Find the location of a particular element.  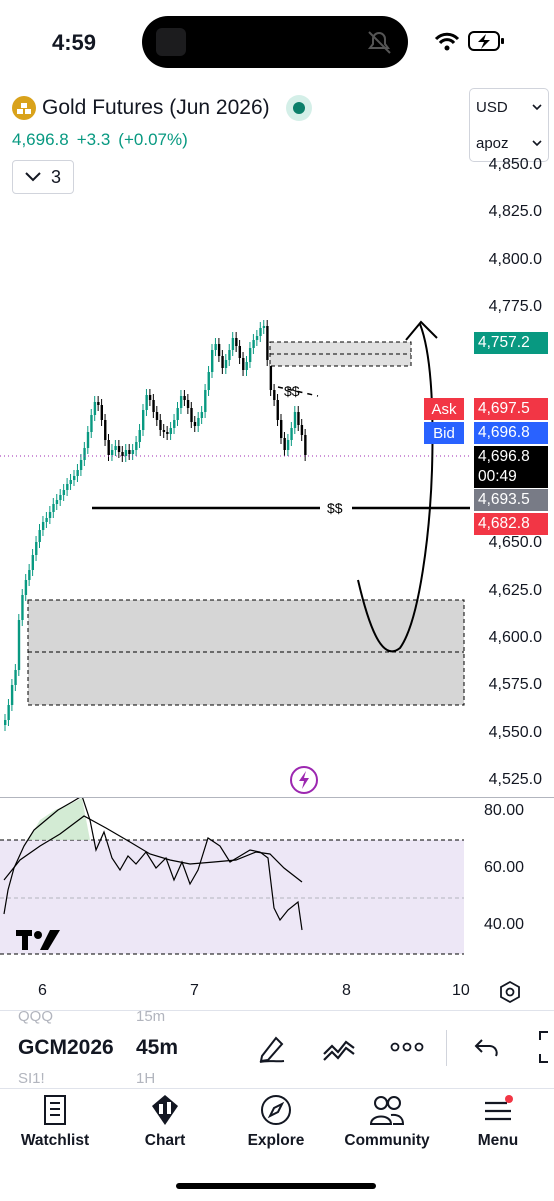

time-axis-label: 6 is located at coordinates (42, 990).